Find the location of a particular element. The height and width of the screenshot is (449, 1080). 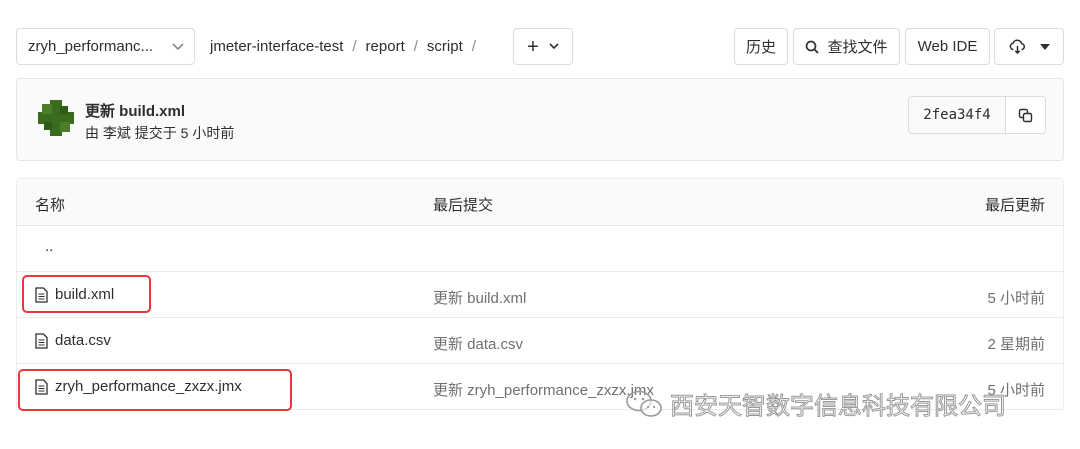

parent-directory-link: .. is located at coordinates (49, 246).